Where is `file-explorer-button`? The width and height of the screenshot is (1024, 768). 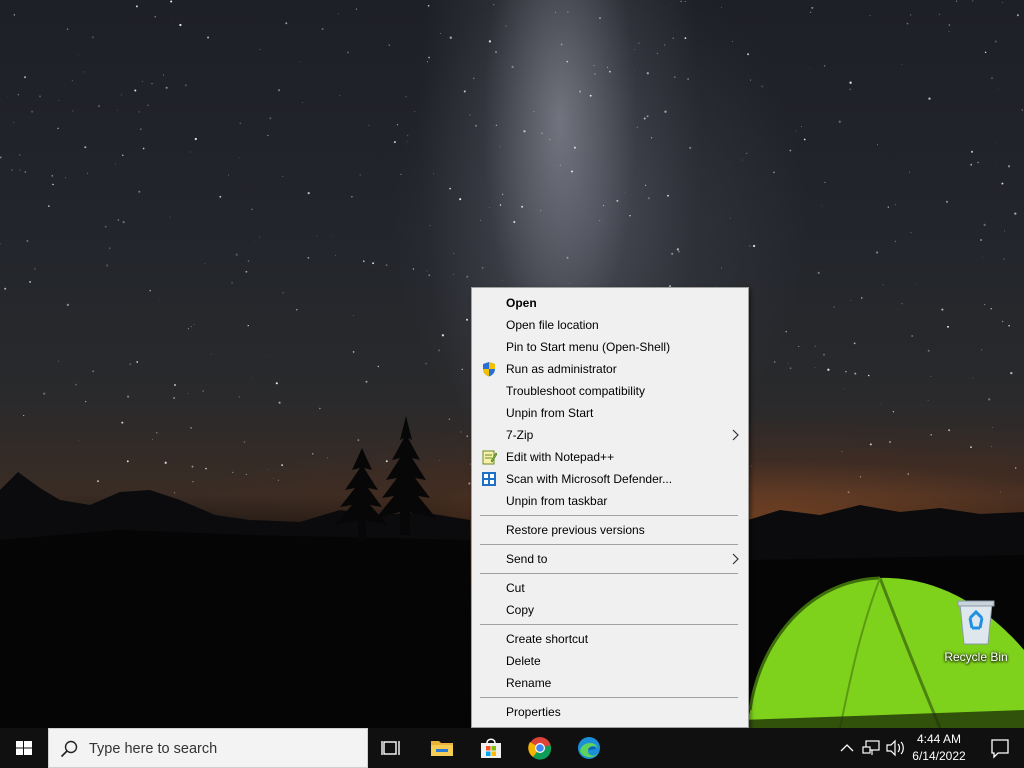 file-explorer-button is located at coordinates (442, 748).